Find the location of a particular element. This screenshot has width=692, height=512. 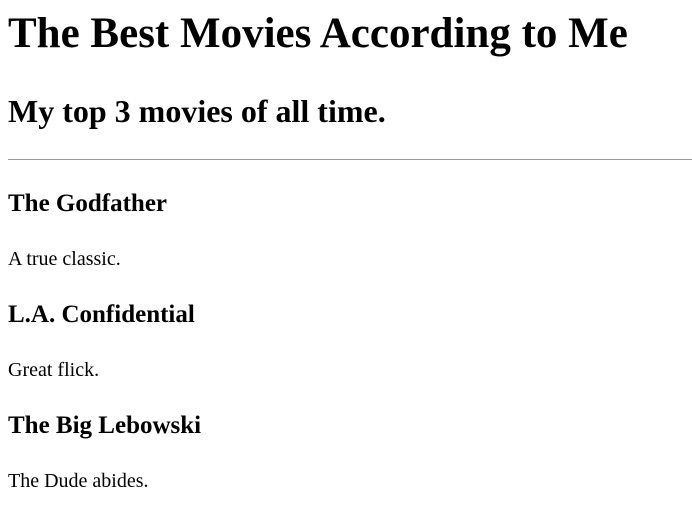

movie-title-godfather: The Godfather is located at coordinates (88, 203).